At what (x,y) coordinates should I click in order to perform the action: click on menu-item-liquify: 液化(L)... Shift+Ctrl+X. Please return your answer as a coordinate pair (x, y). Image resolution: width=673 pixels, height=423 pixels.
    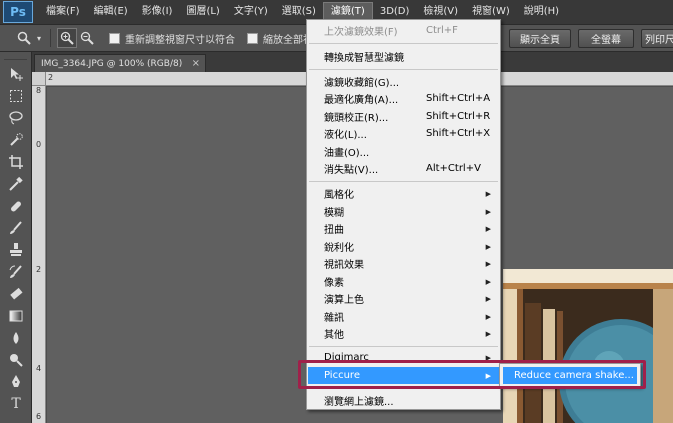
    Looking at the image, I should click on (403, 133).